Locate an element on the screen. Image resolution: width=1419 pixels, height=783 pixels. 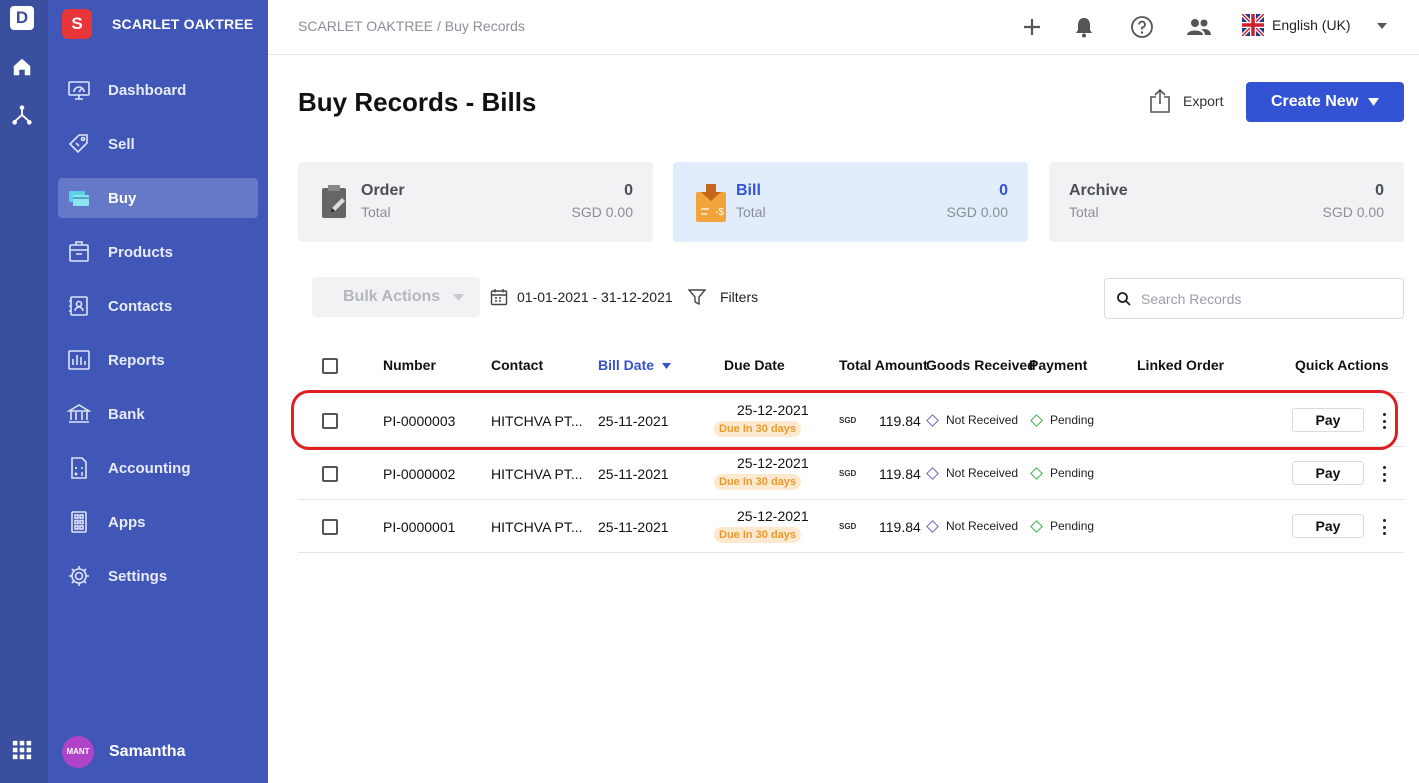
sidebar-item-accounting: Accounting is located at coordinates (158, 468).